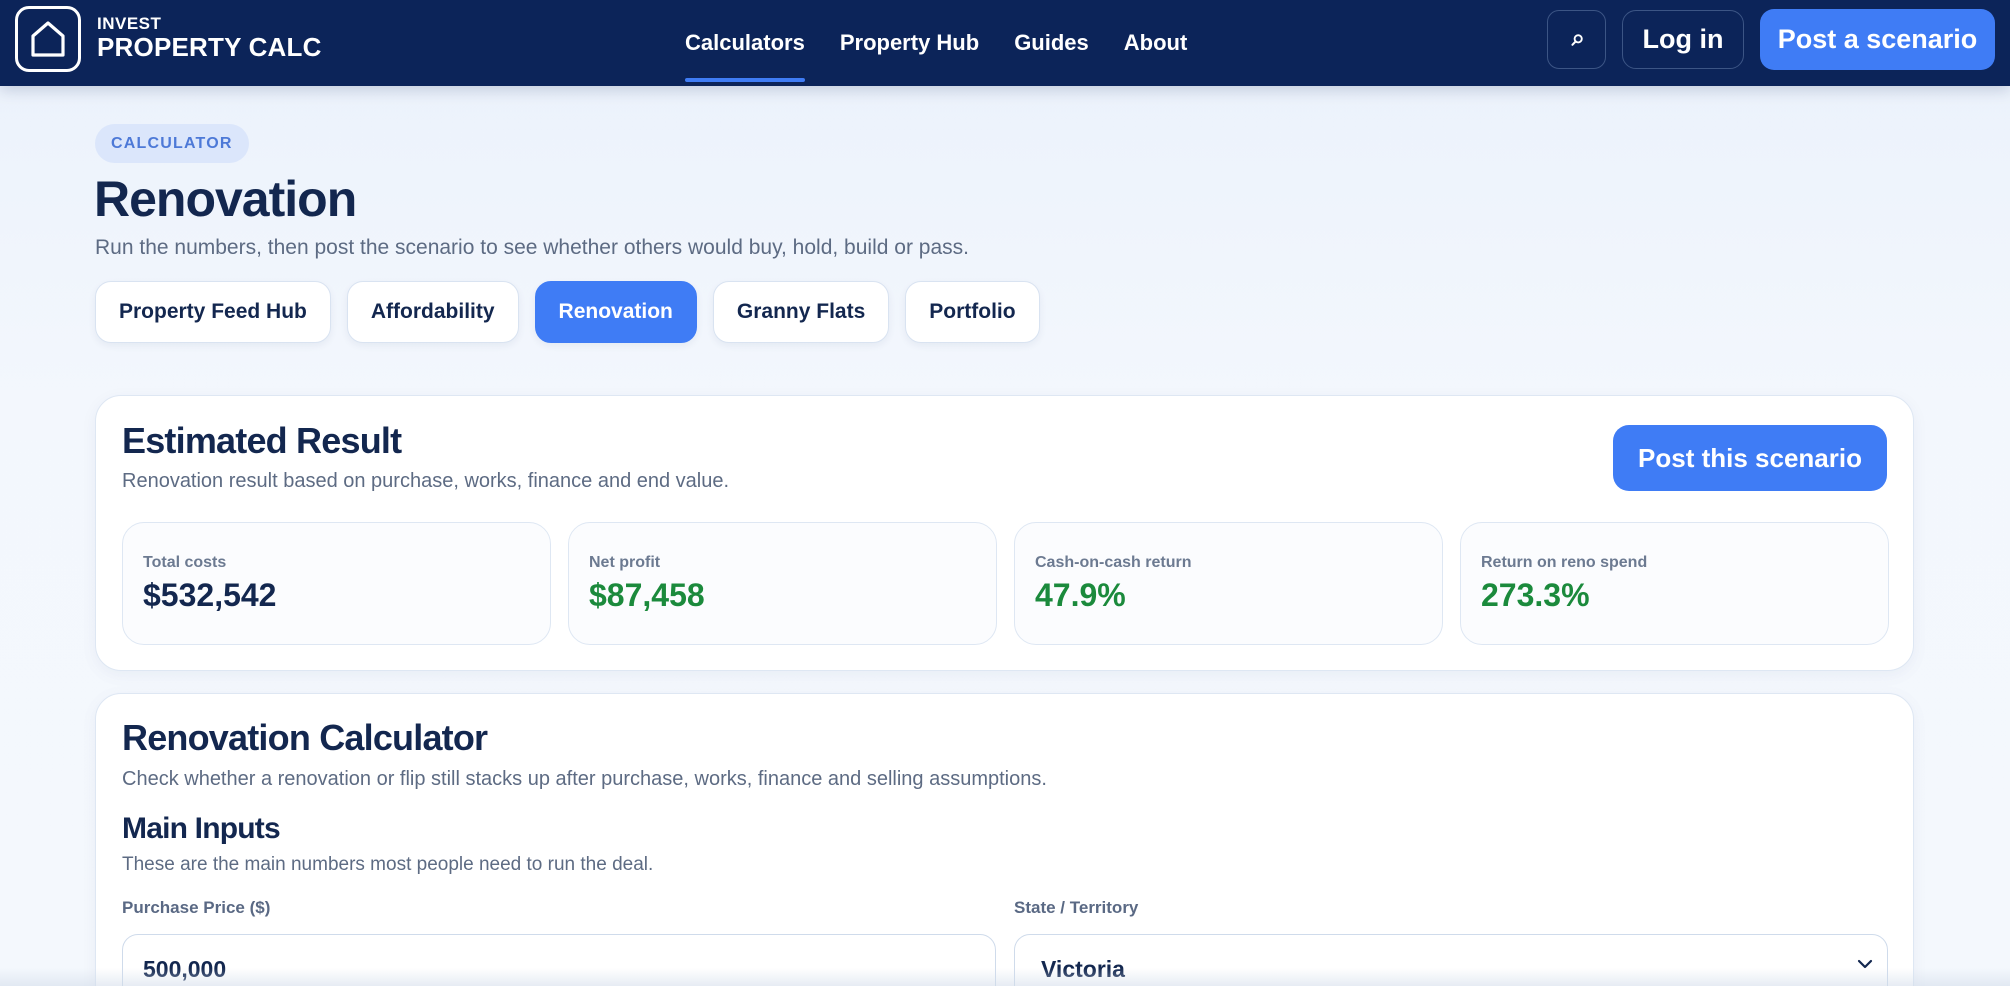 Image resolution: width=2010 pixels, height=986 pixels. What do you see at coordinates (185, 562) in the screenshot?
I see `stat-label: Total costs` at bounding box center [185, 562].